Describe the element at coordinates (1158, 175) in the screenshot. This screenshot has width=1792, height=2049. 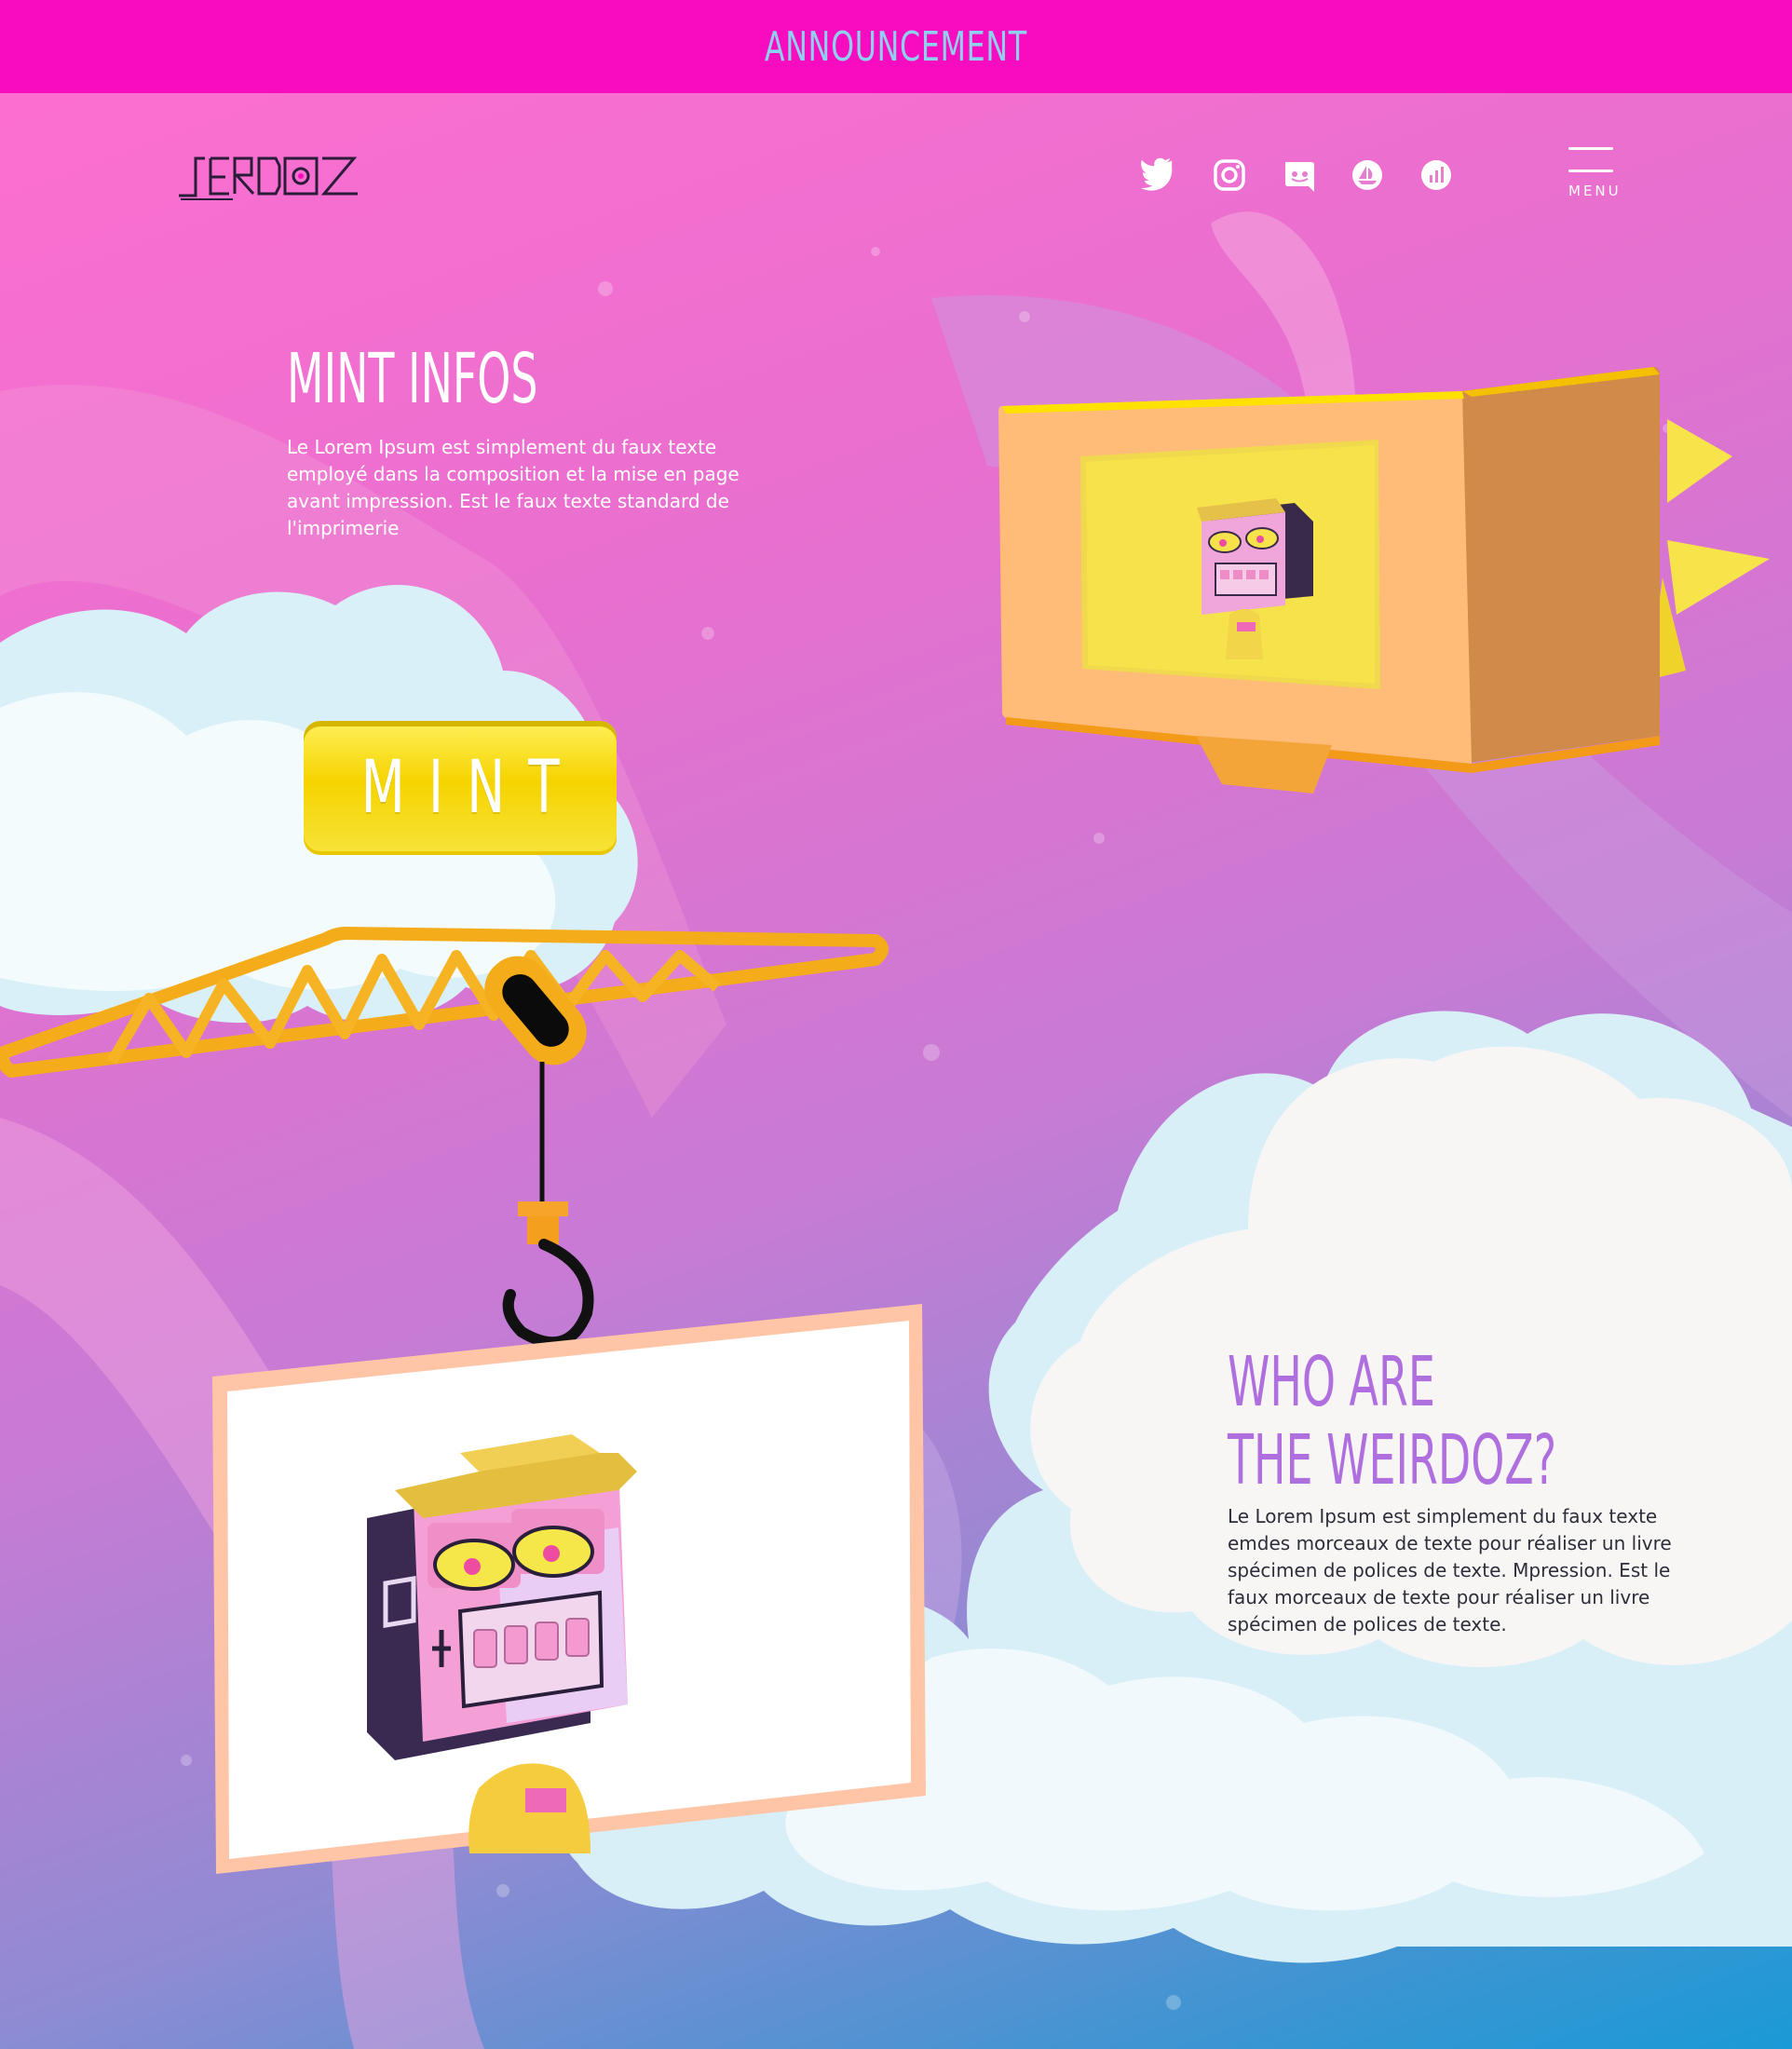
I see `twitter-icon` at that location.